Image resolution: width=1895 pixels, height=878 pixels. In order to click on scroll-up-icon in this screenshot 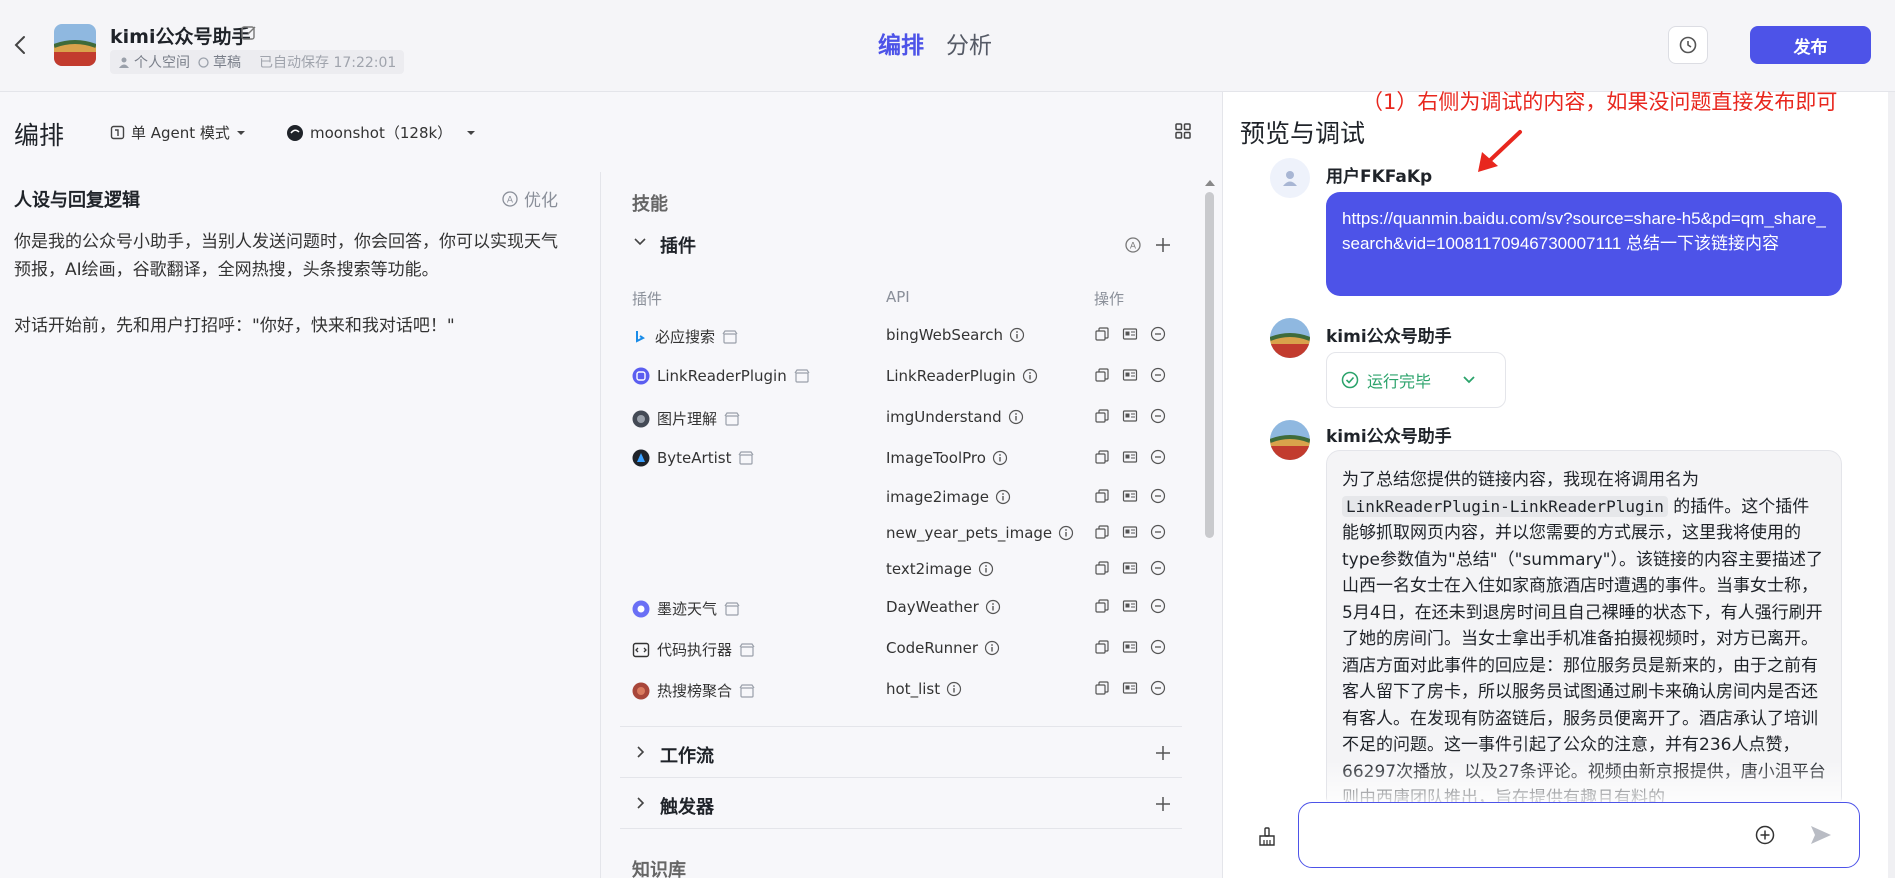, I will do `click(1210, 183)`.